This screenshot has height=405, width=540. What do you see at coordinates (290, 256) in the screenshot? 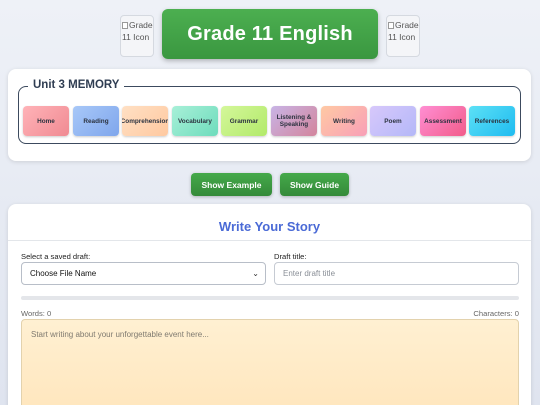
I see `draft-title-label: Draft title:` at bounding box center [290, 256].